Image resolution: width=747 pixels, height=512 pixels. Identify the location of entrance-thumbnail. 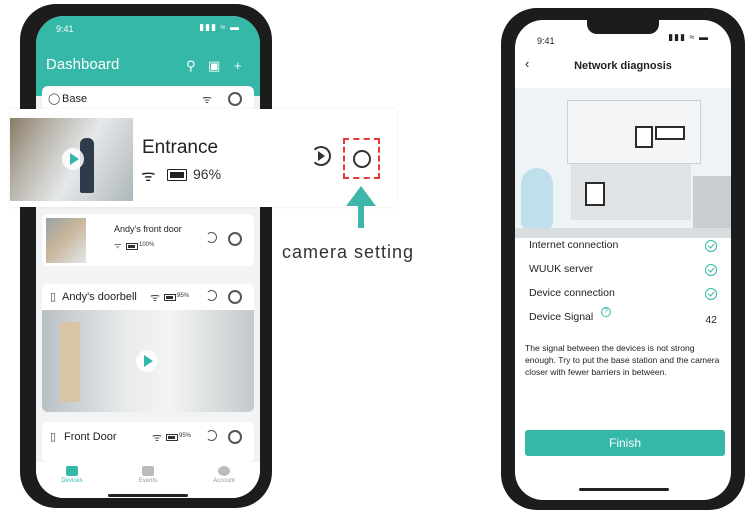
(71, 159).